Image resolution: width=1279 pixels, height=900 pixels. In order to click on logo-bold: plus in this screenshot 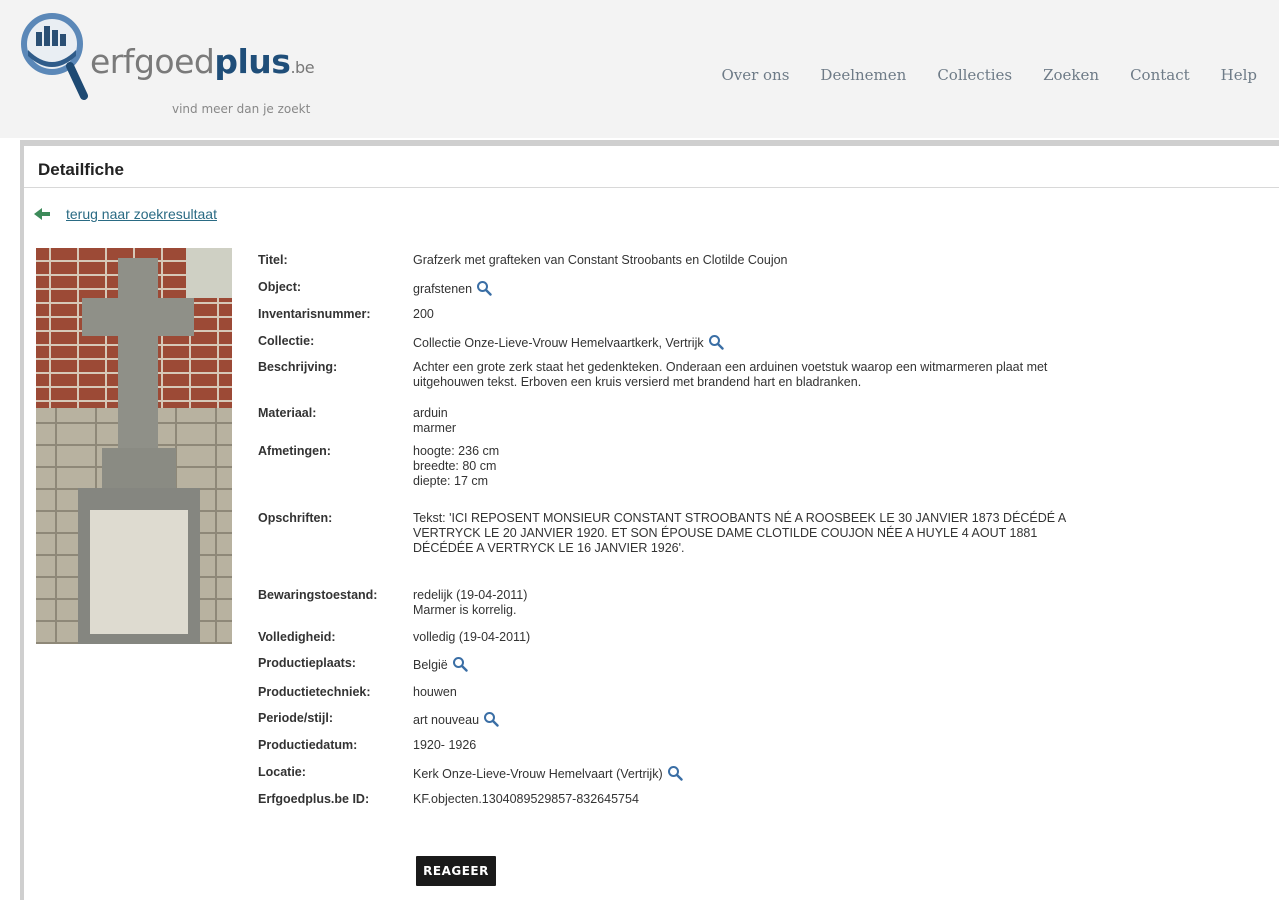, I will do `click(252, 61)`.